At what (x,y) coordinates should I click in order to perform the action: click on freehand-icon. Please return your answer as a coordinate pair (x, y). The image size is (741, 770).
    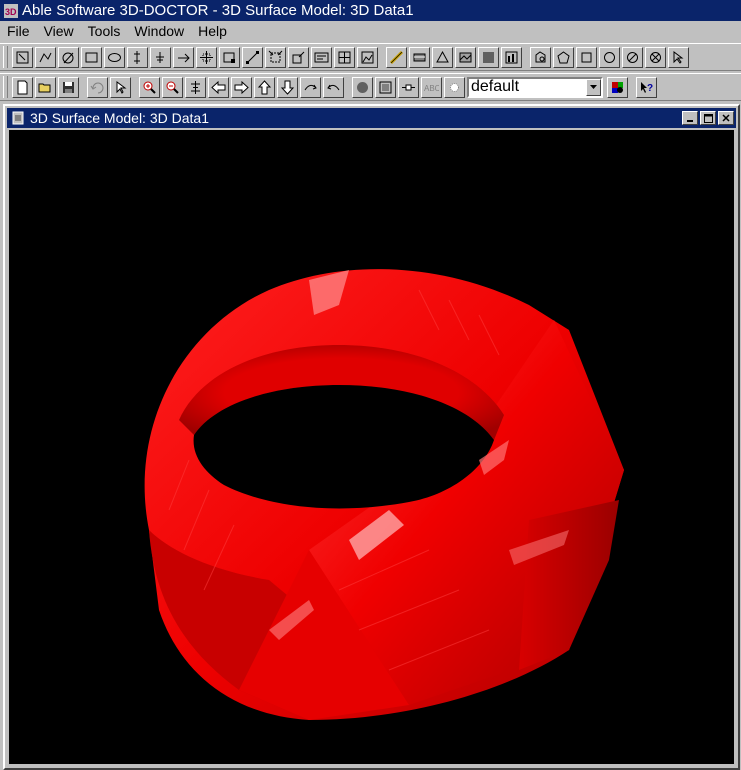
    Looking at the image, I should click on (68, 57).